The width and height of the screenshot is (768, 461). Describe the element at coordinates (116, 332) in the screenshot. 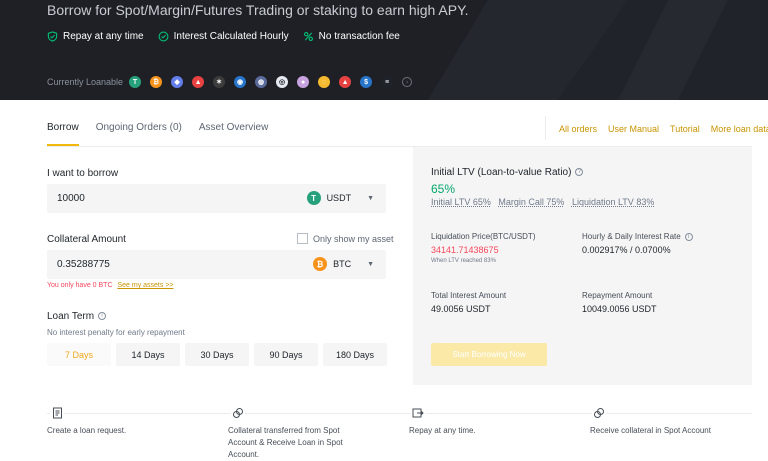

I see `loan-term-note: No interest penalty for early repayment` at that location.